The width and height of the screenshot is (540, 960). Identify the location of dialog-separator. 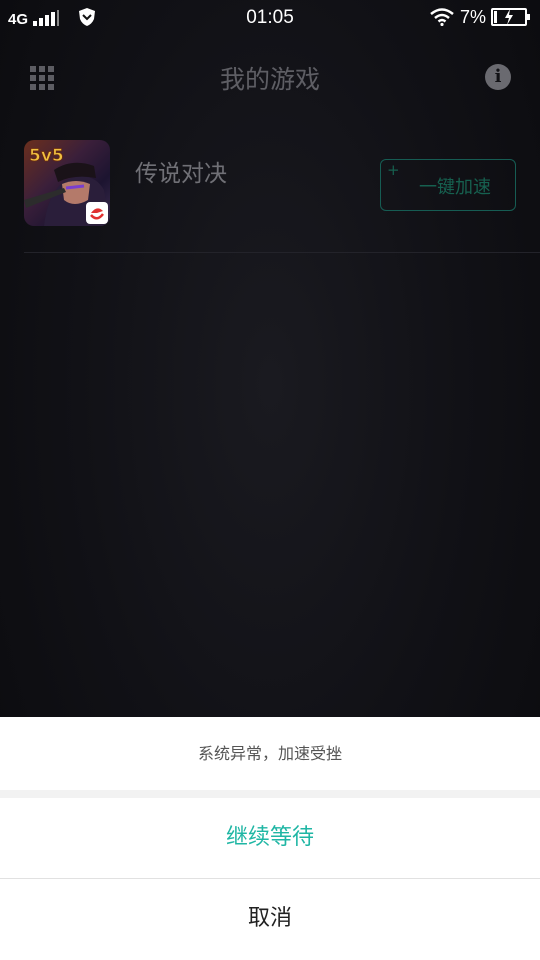
(270, 794).